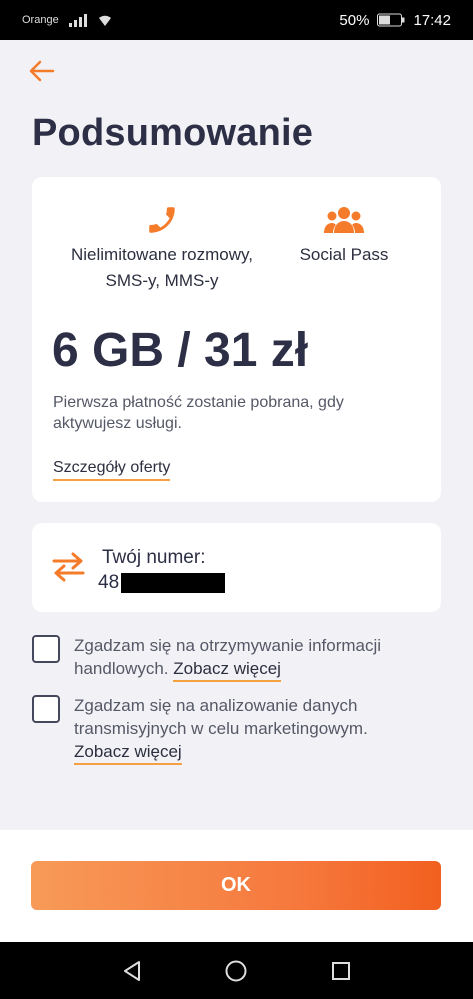  I want to click on circle-home-icon, so click(236, 970).